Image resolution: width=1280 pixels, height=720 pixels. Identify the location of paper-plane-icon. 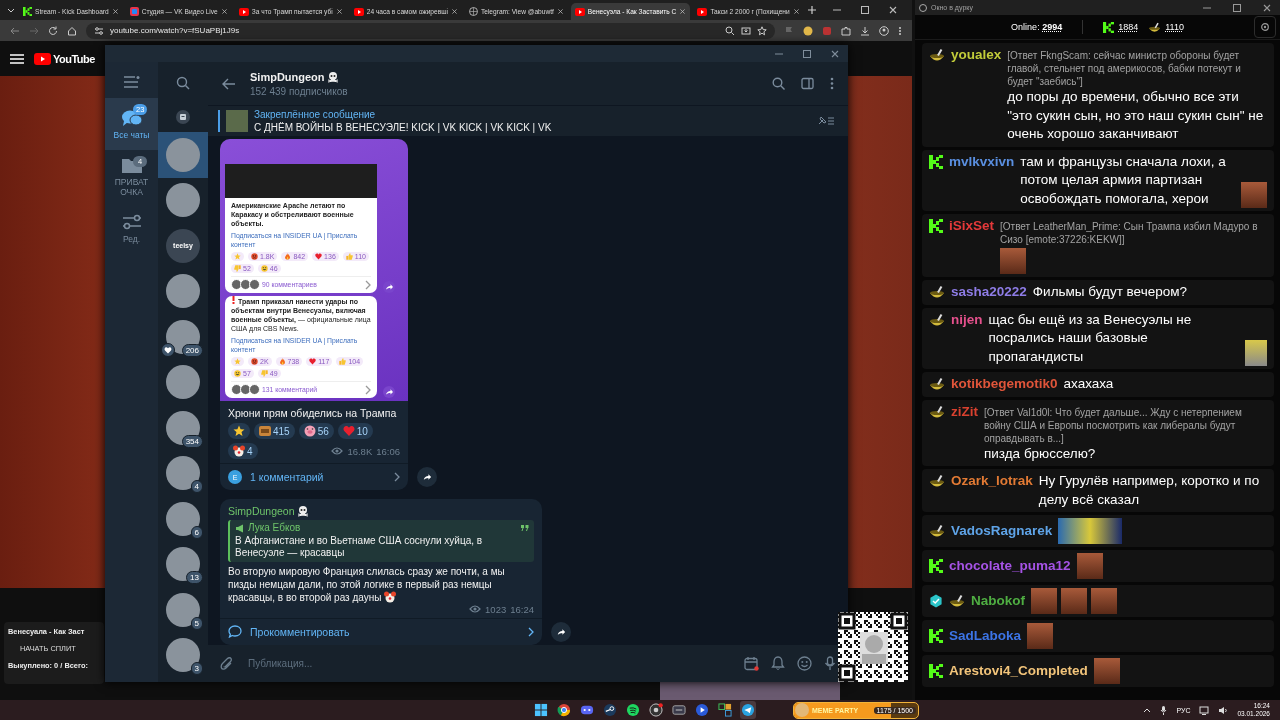
(748, 710).